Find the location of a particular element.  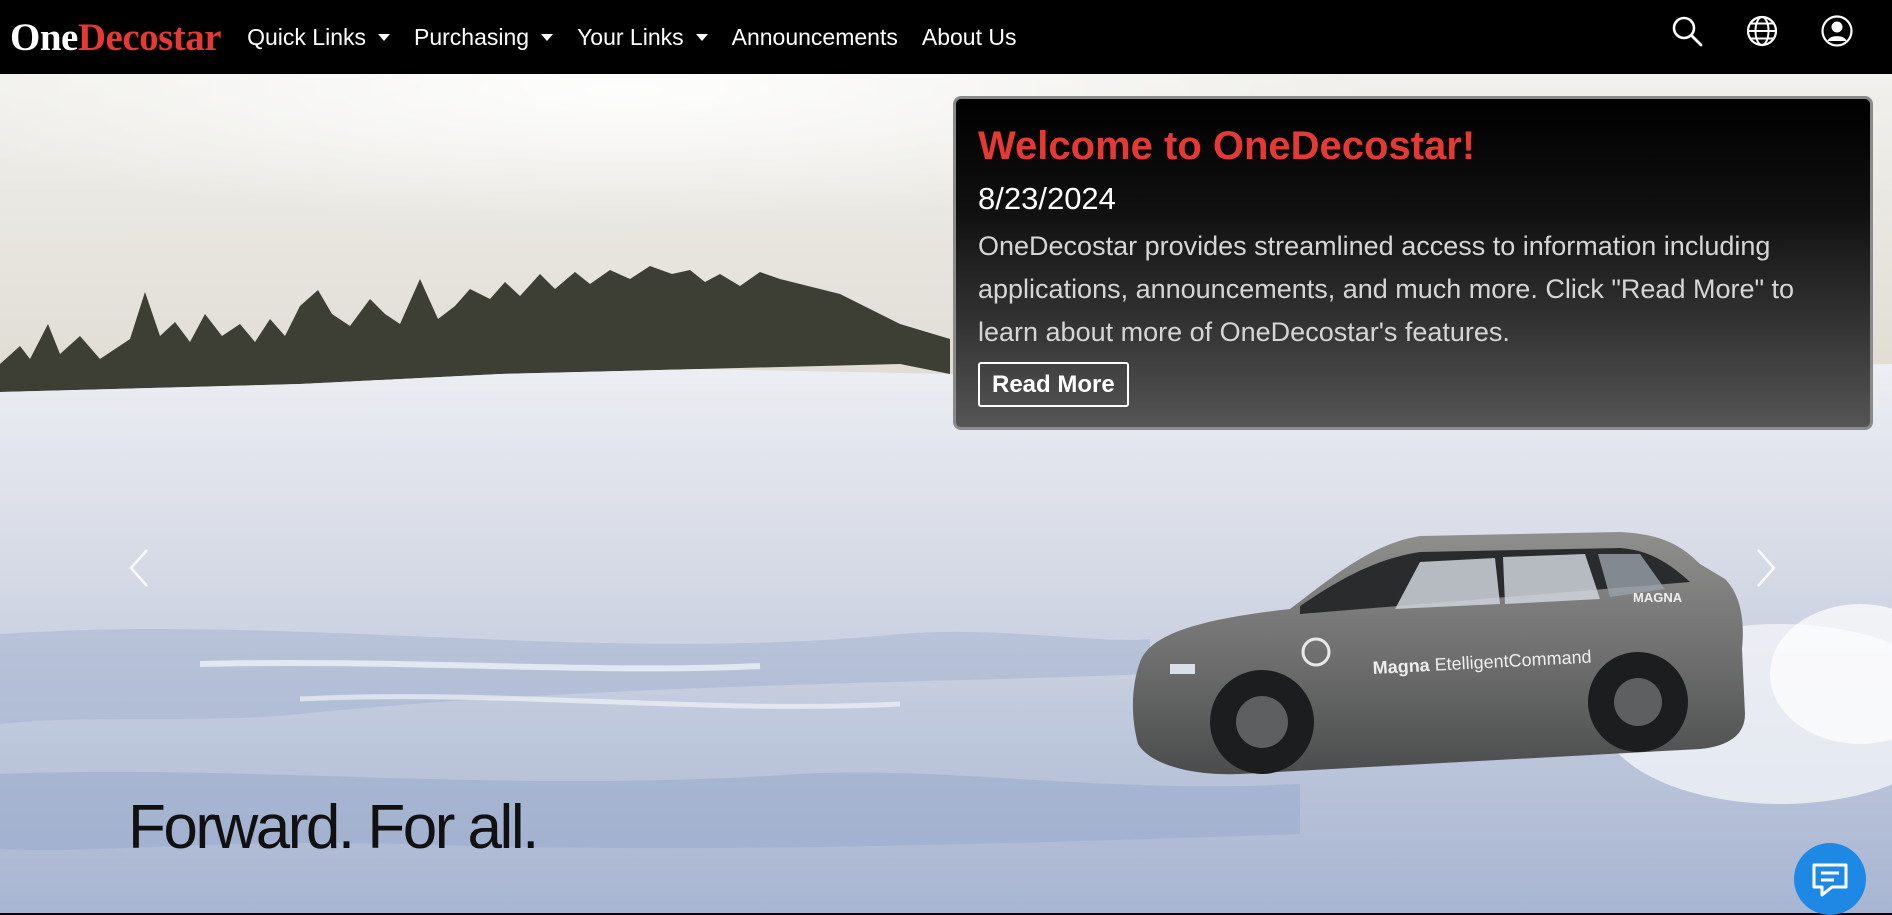

car-brand-text: Magna is located at coordinates (1401, 666).